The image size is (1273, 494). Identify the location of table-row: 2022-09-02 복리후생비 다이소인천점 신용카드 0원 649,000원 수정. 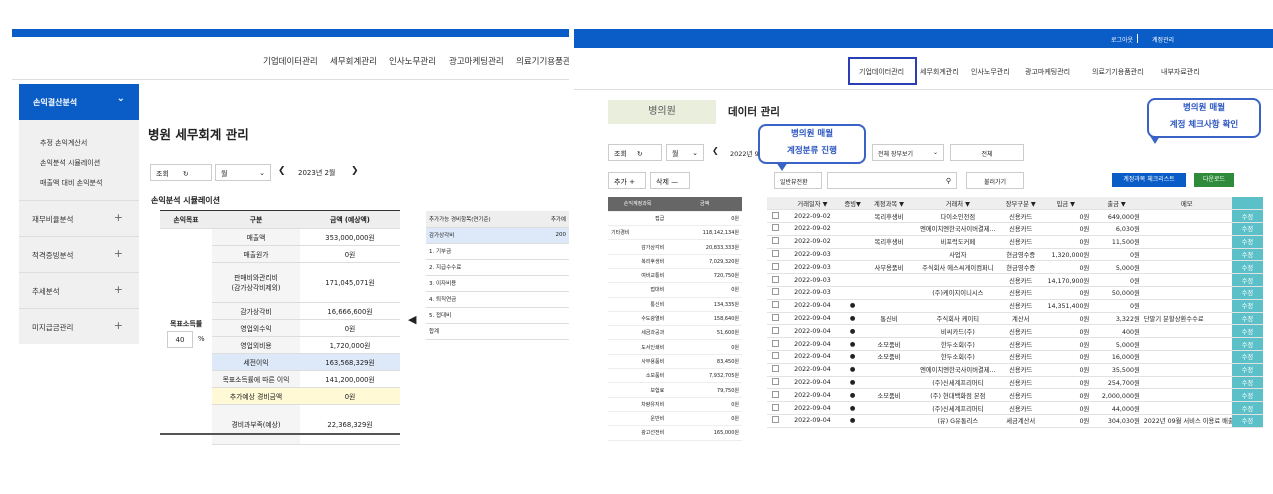
(1015, 216).